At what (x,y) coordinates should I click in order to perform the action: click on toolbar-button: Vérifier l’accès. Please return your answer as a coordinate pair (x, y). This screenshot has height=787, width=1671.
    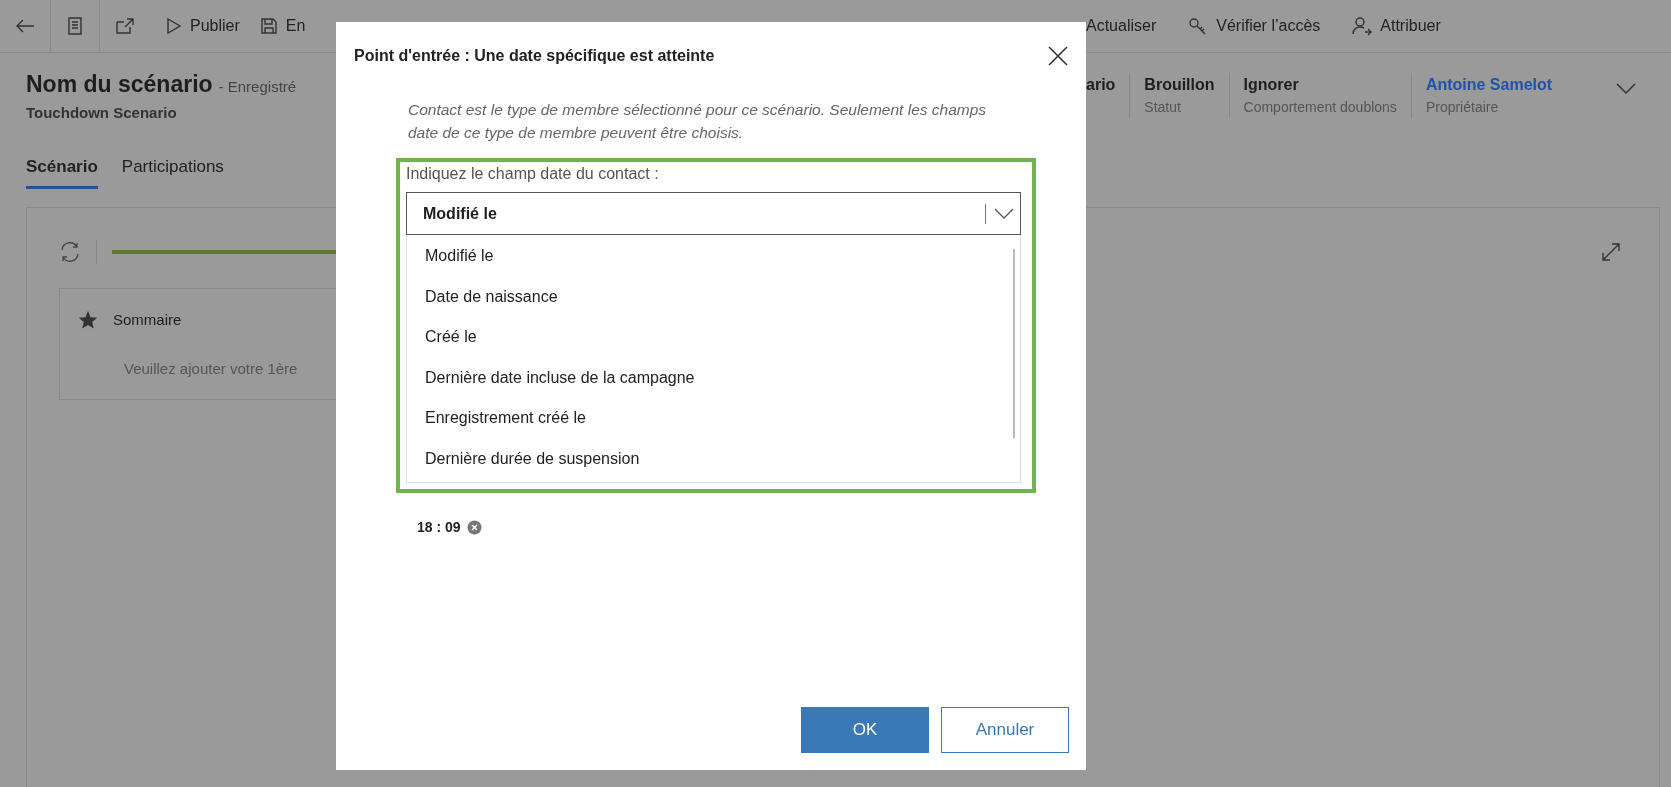
    Looking at the image, I should click on (1254, 26).